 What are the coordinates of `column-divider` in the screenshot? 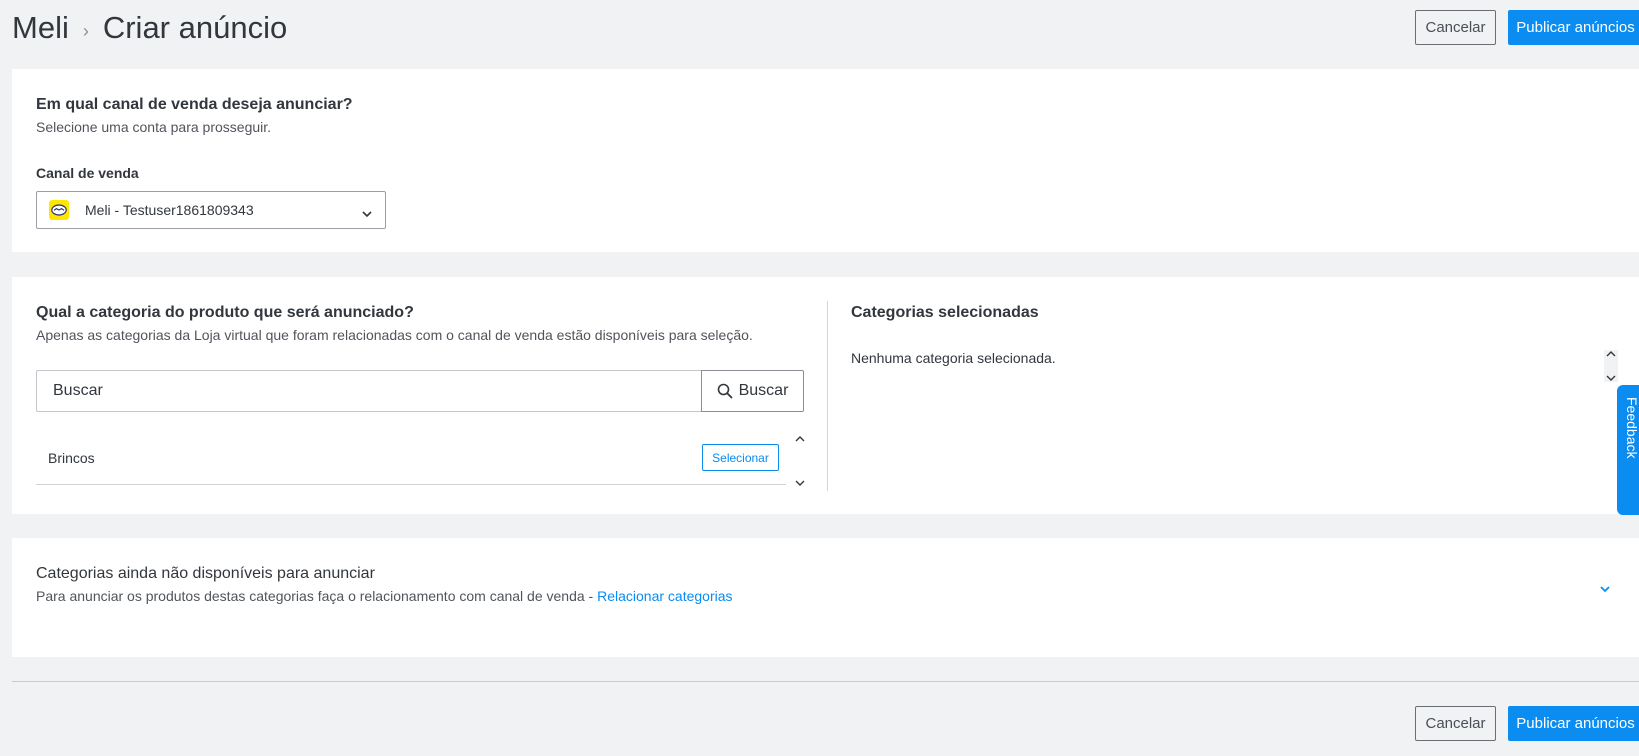 It's located at (827, 396).